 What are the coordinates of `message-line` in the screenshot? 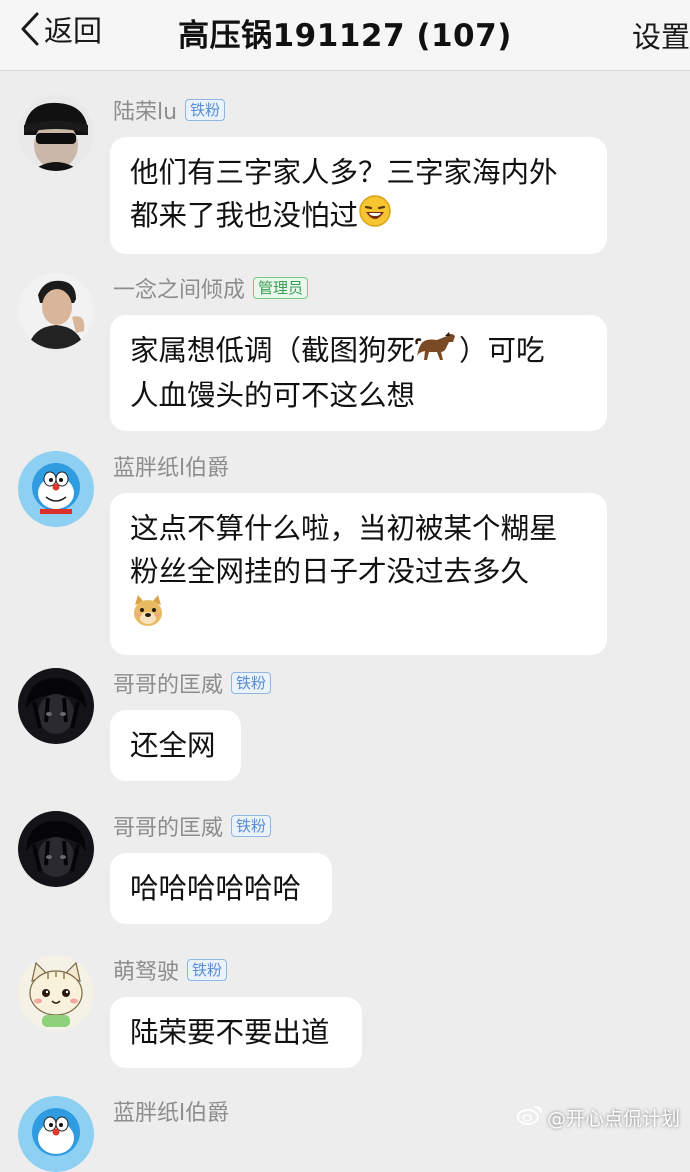 It's located at (358, 617).